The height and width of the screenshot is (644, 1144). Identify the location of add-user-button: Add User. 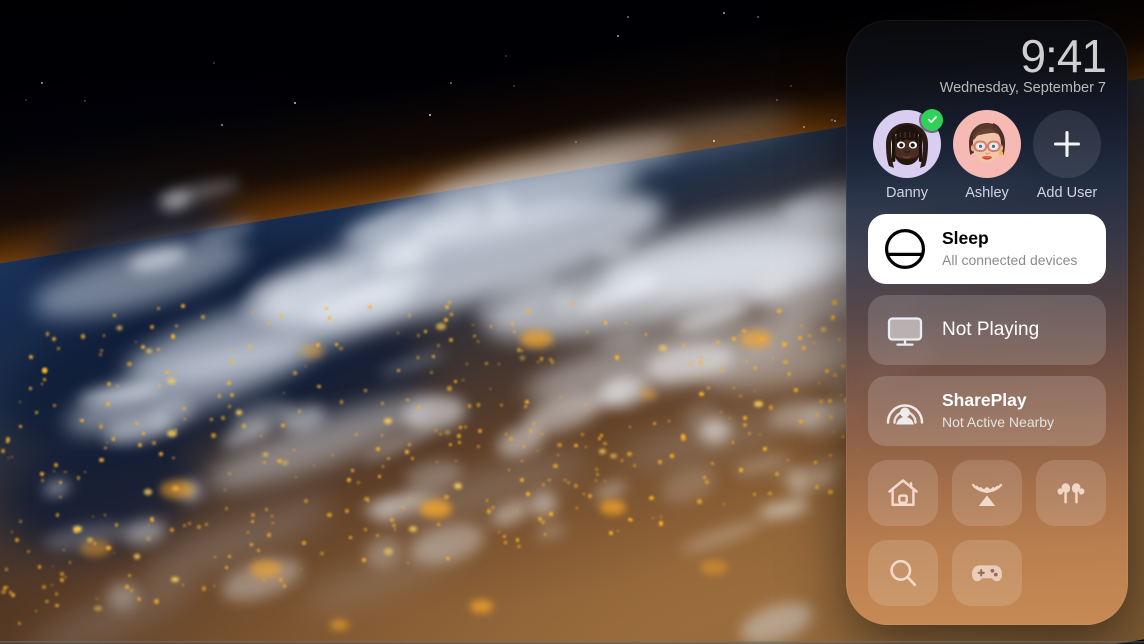
(1067, 155).